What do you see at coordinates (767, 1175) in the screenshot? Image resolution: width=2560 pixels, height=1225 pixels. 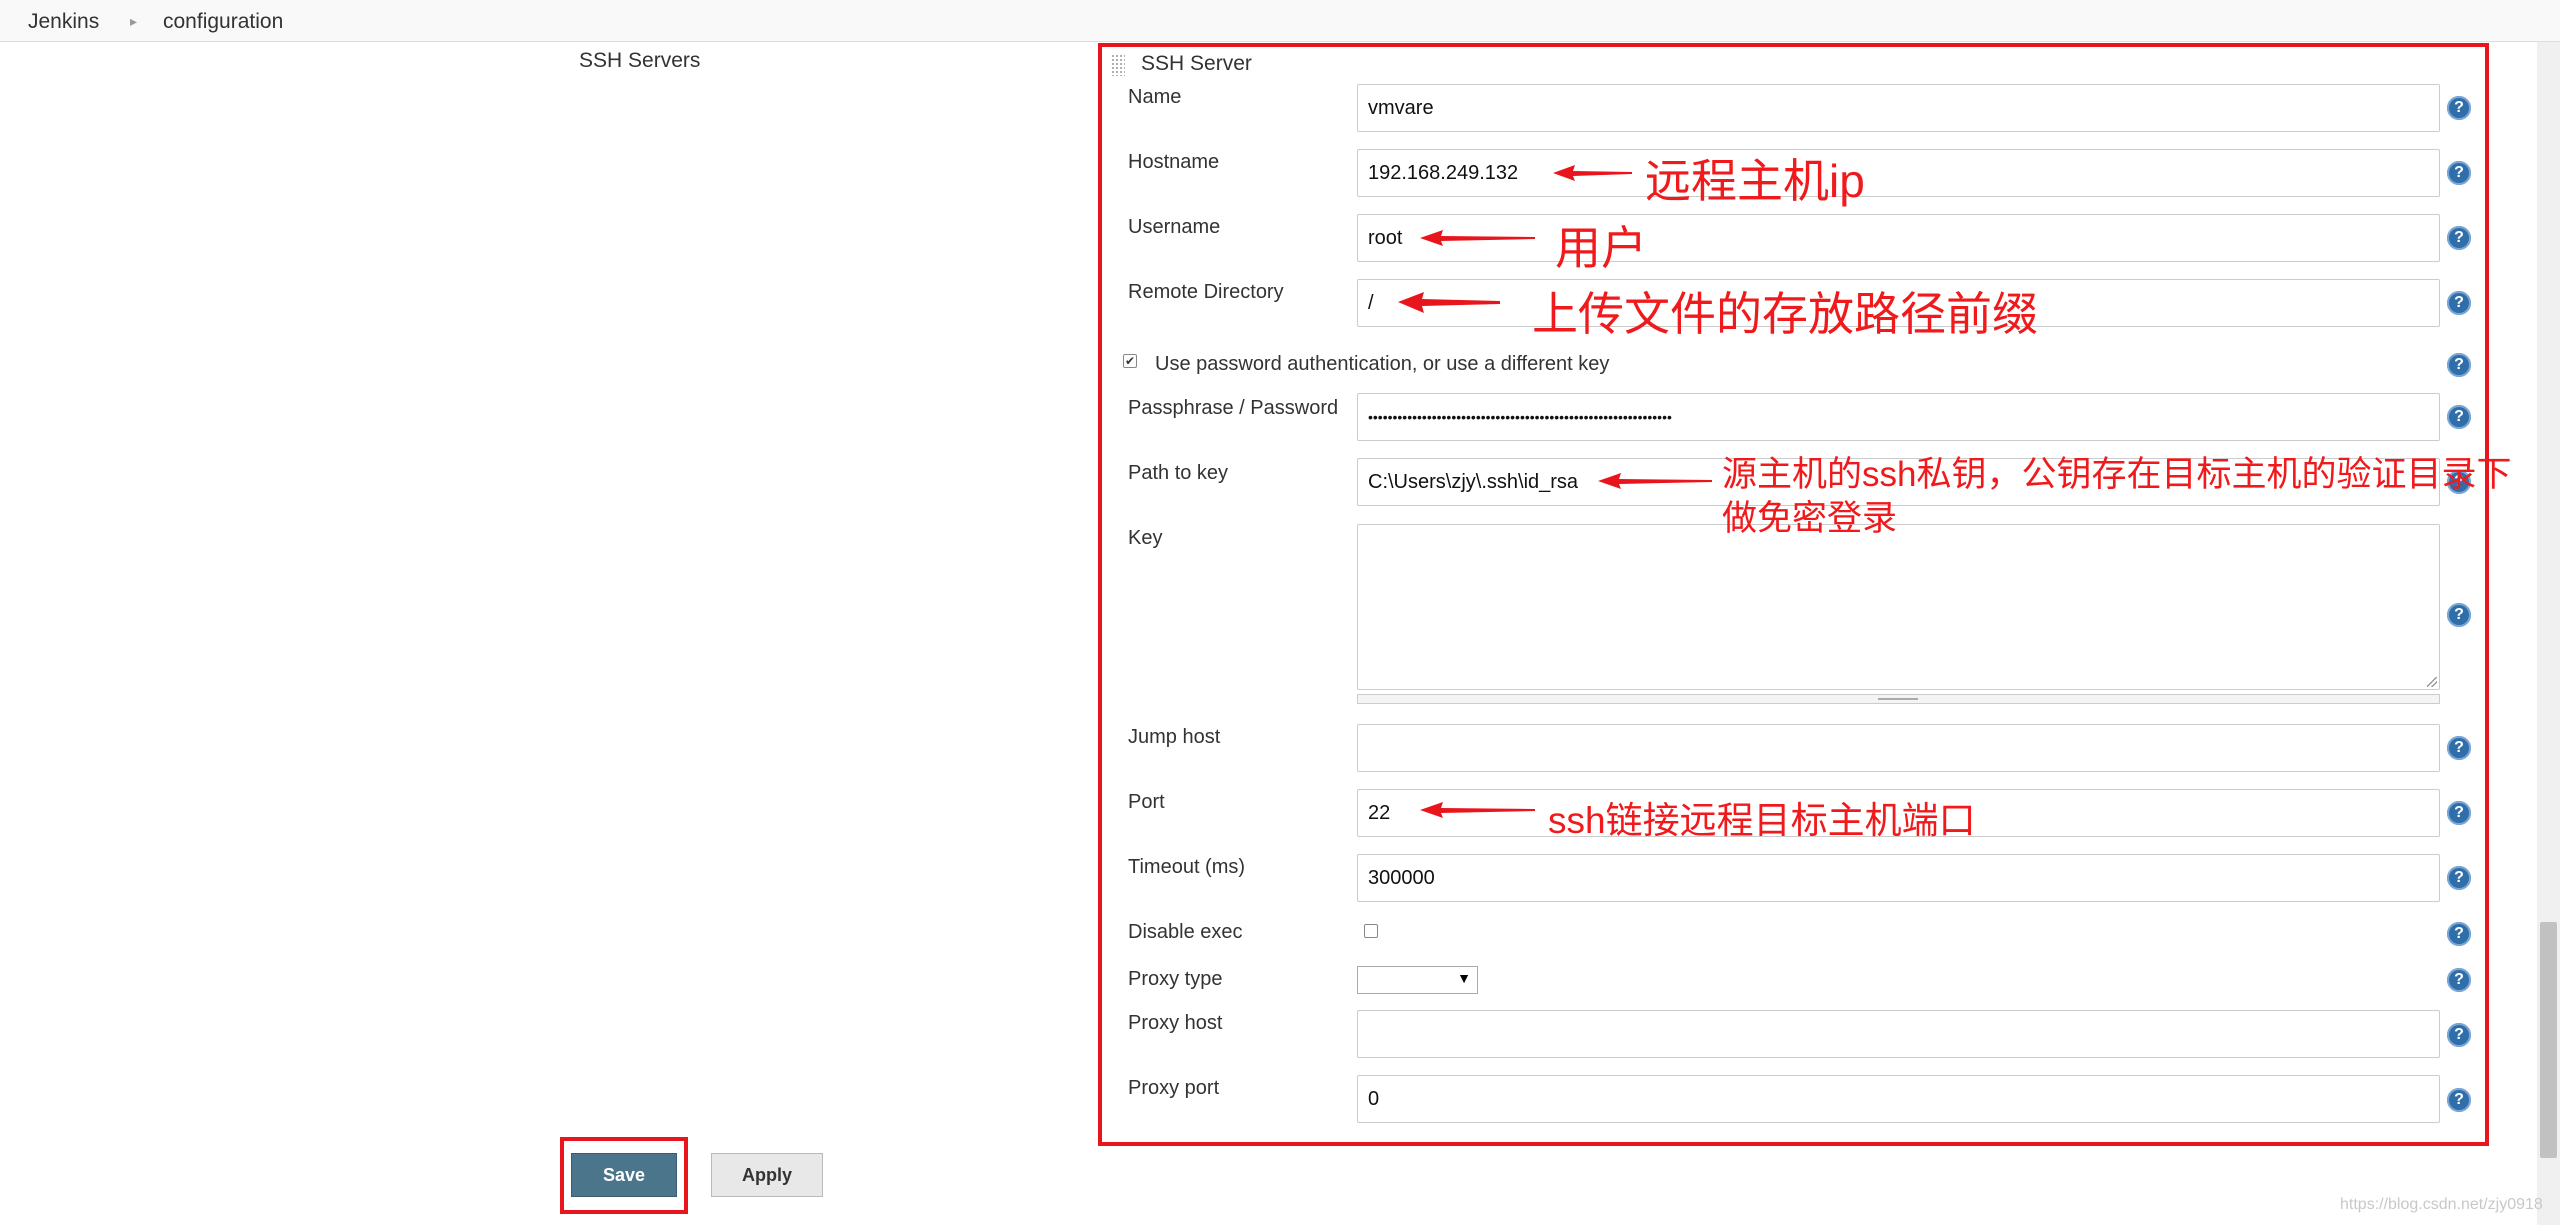 I see `apply-button: Apply` at bounding box center [767, 1175].